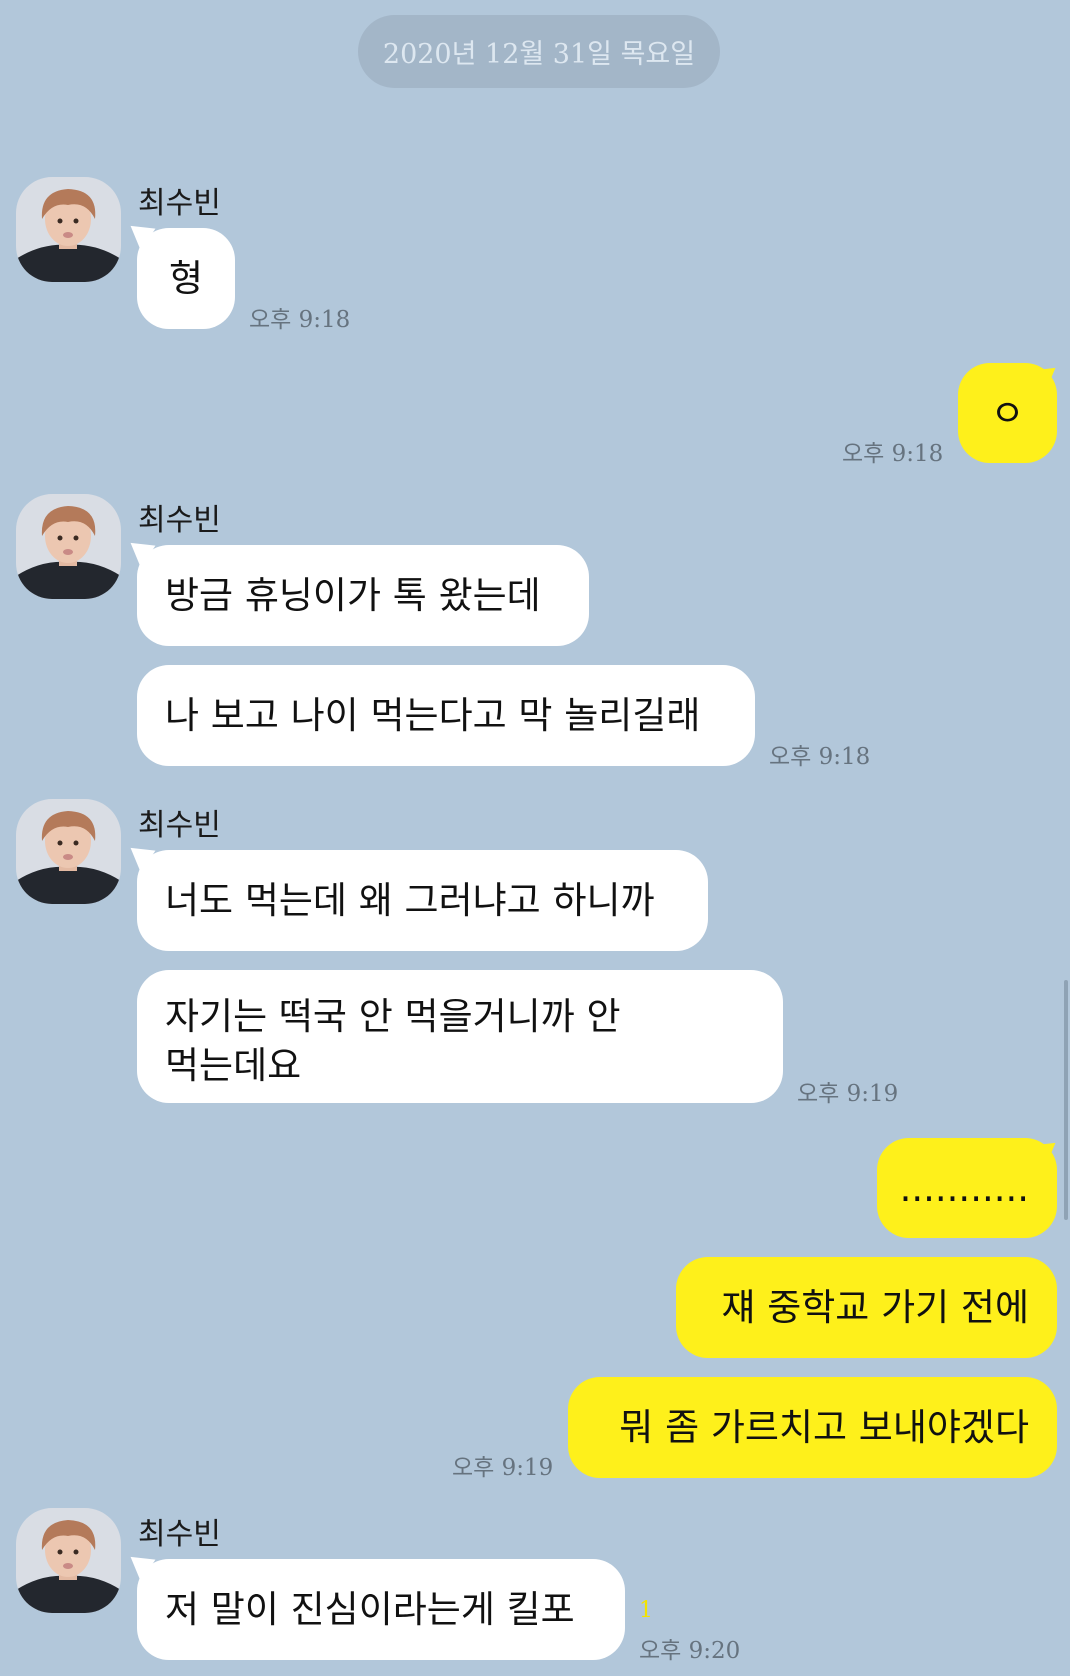 The image size is (1070, 1676). Describe the element at coordinates (410, 900) in the screenshot. I see `message-text: 너도 먹는데 왜 그러냐고 하니까` at that location.